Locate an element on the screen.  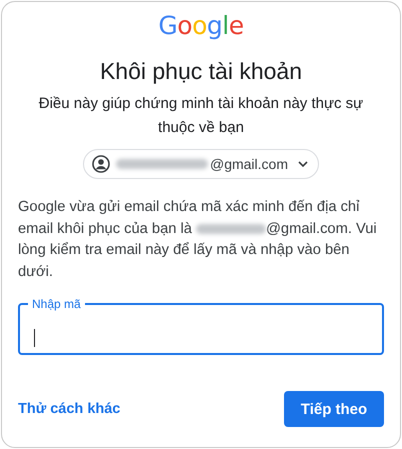
subtitle: Điều này giúp chứng minh tài khoản này thực sự thuộc về bạn is located at coordinates (201, 116).